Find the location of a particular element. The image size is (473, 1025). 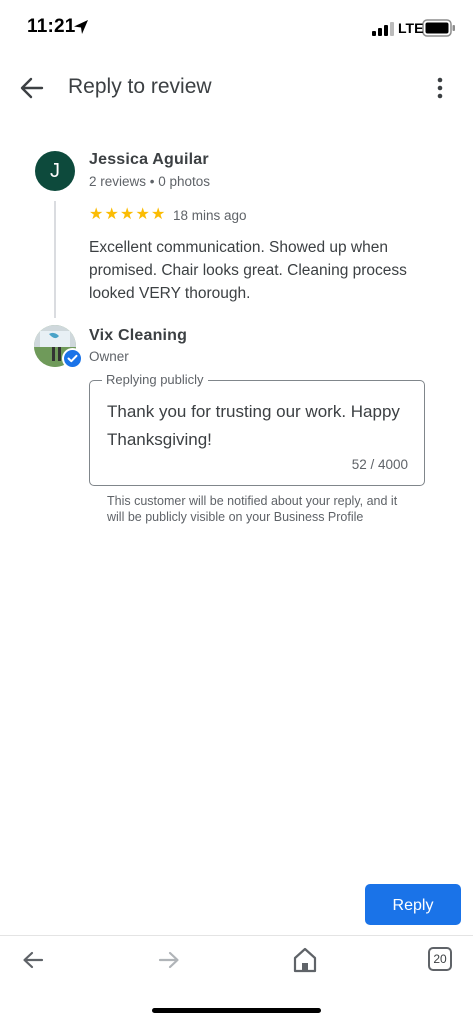

reviewer-meta: 2 reviews • 0 photos is located at coordinates (150, 181).